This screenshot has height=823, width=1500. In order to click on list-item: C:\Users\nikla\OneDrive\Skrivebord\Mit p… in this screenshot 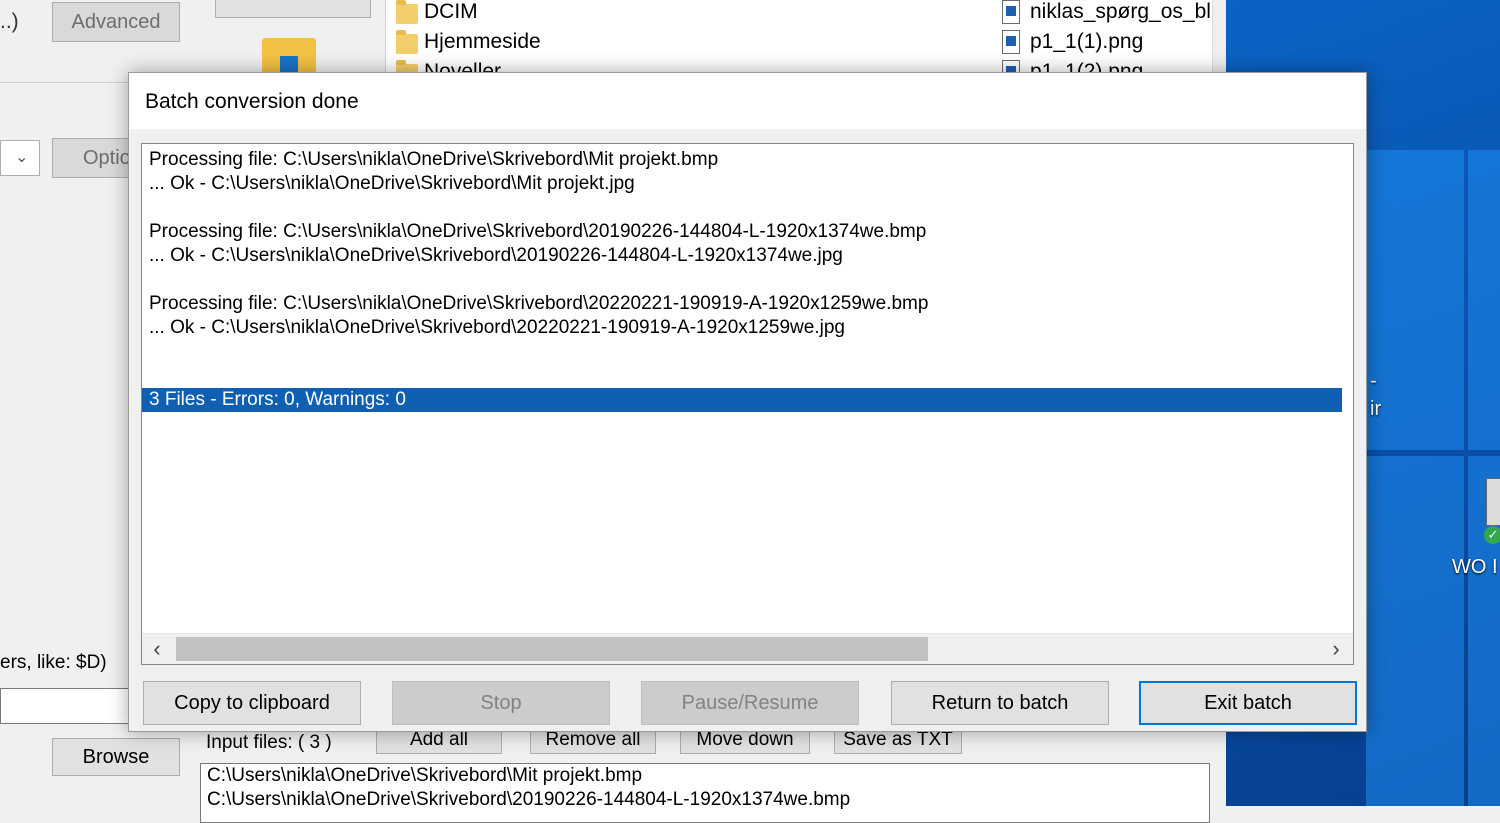, I will do `click(705, 776)`.